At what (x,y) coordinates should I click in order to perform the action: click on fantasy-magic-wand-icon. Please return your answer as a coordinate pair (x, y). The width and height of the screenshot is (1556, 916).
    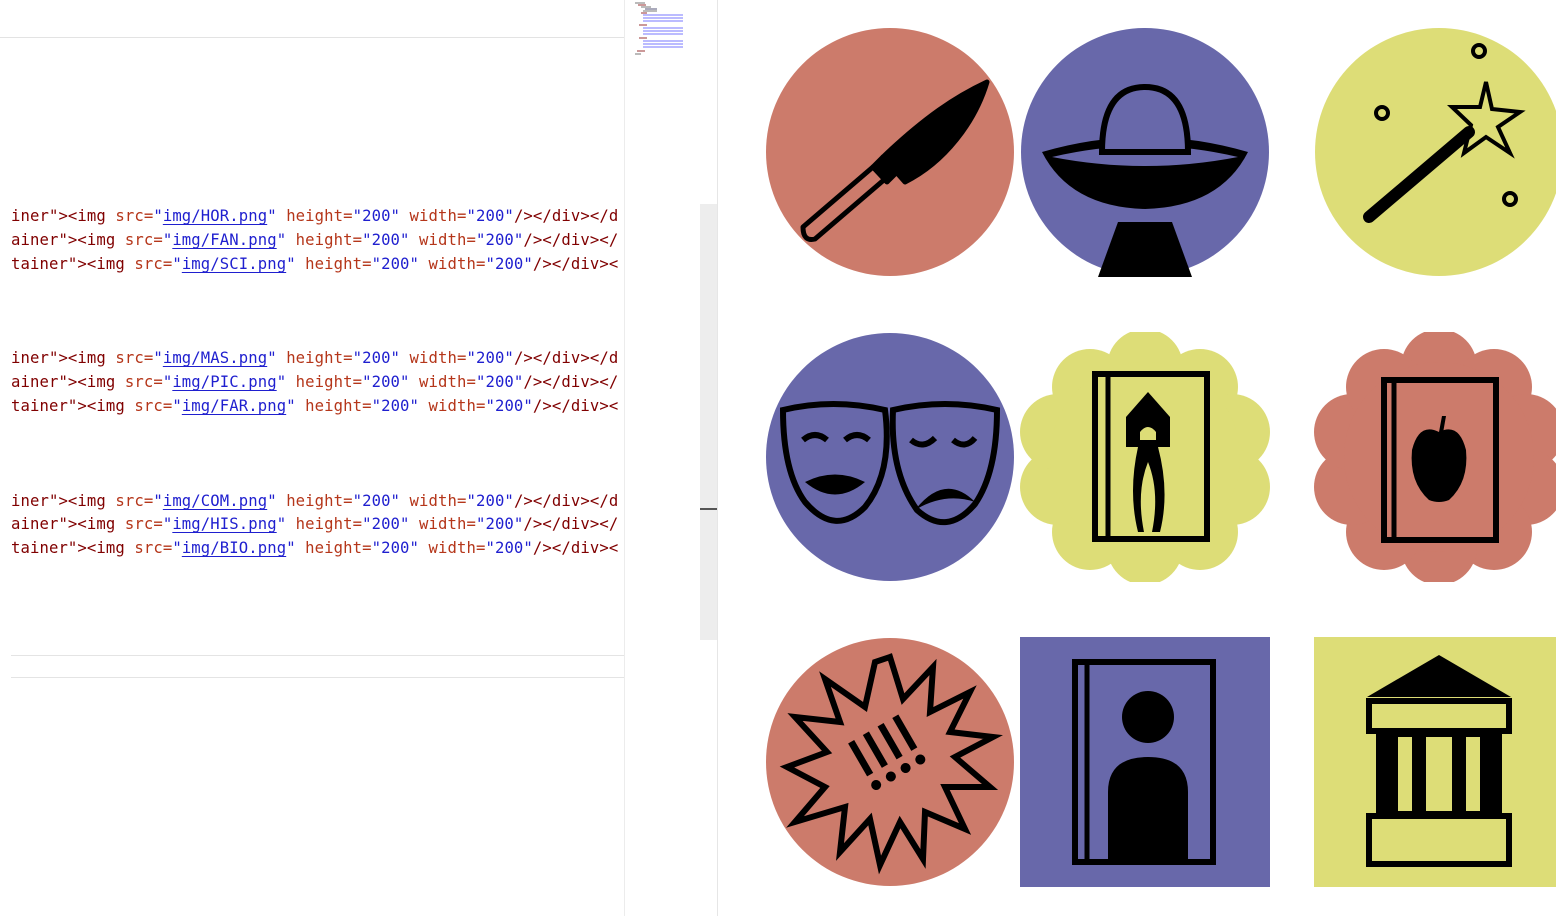
    Looking at the image, I should click on (1435, 152).